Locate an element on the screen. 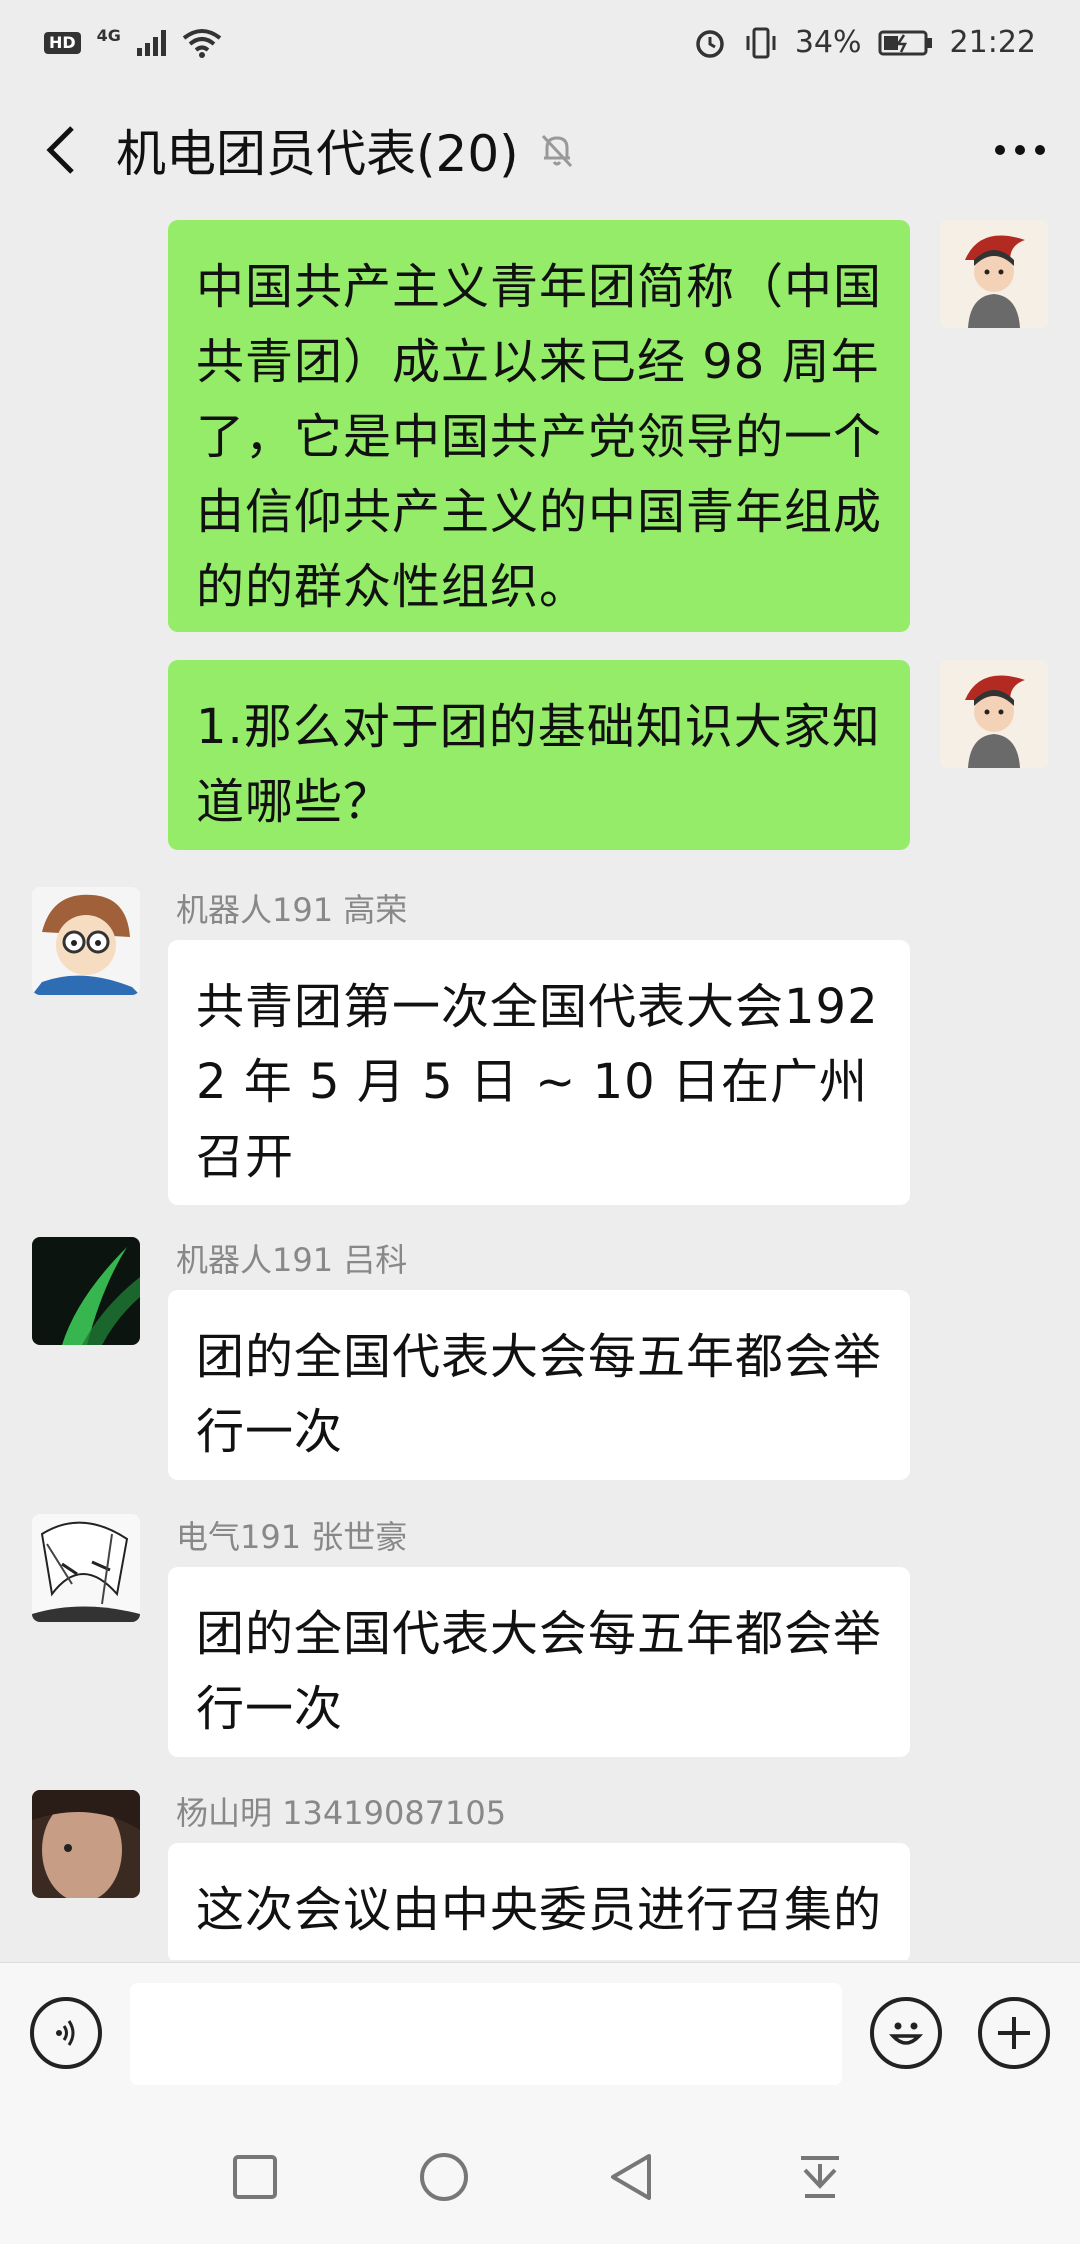 This screenshot has width=1080, height=2244. back-button is located at coordinates (60, 150).